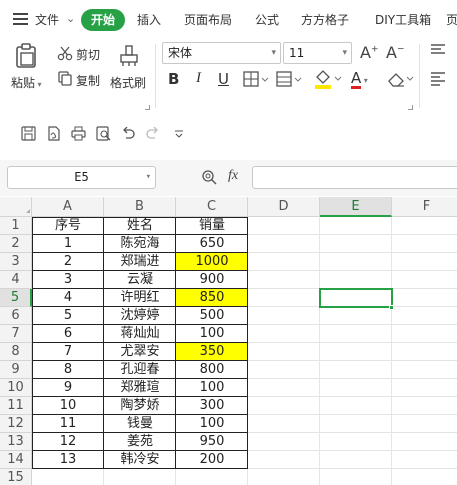 The height and width of the screenshot is (485, 457). Describe the element at coordinates (140, 244) in the screenshot. I see `table-cell: 陈宛海` at that location.